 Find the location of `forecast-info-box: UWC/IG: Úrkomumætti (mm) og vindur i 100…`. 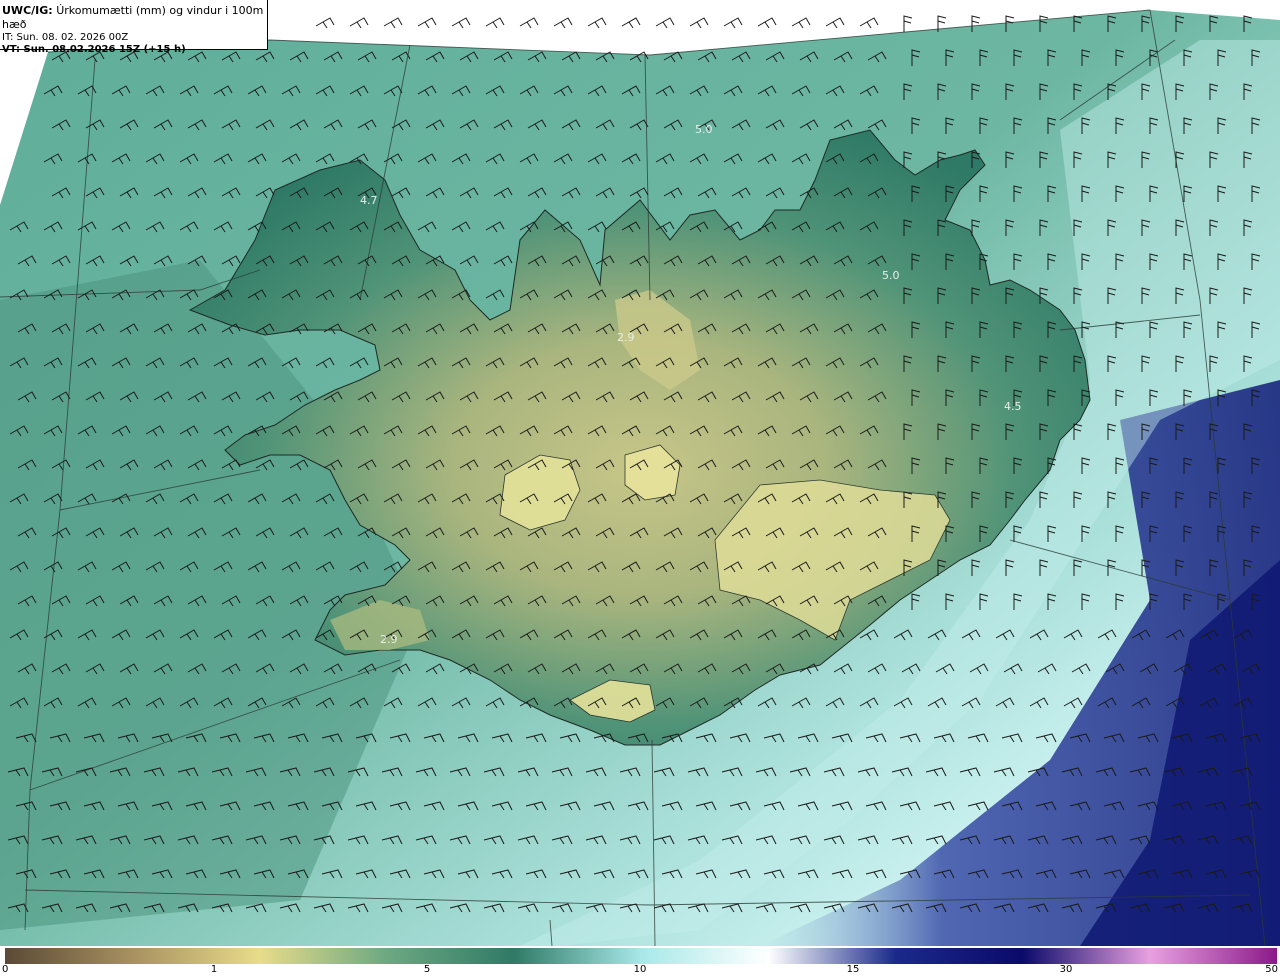

forecast-info-box: UWC/IG: Úrkomumætti (mm) og vindur i 100… is located at coordinates (134, 27).